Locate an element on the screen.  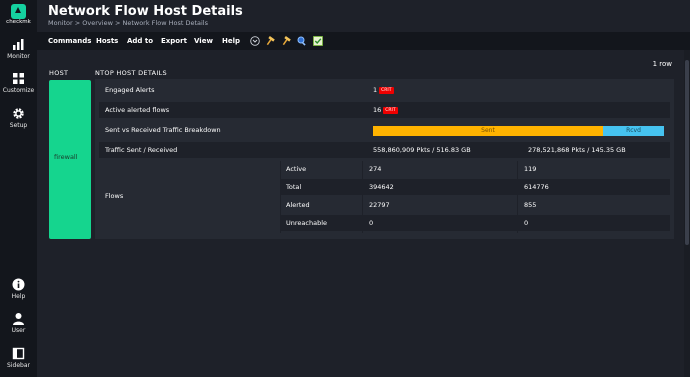
page-title: Network Flow Host Details is located at coordinates (145, 11).